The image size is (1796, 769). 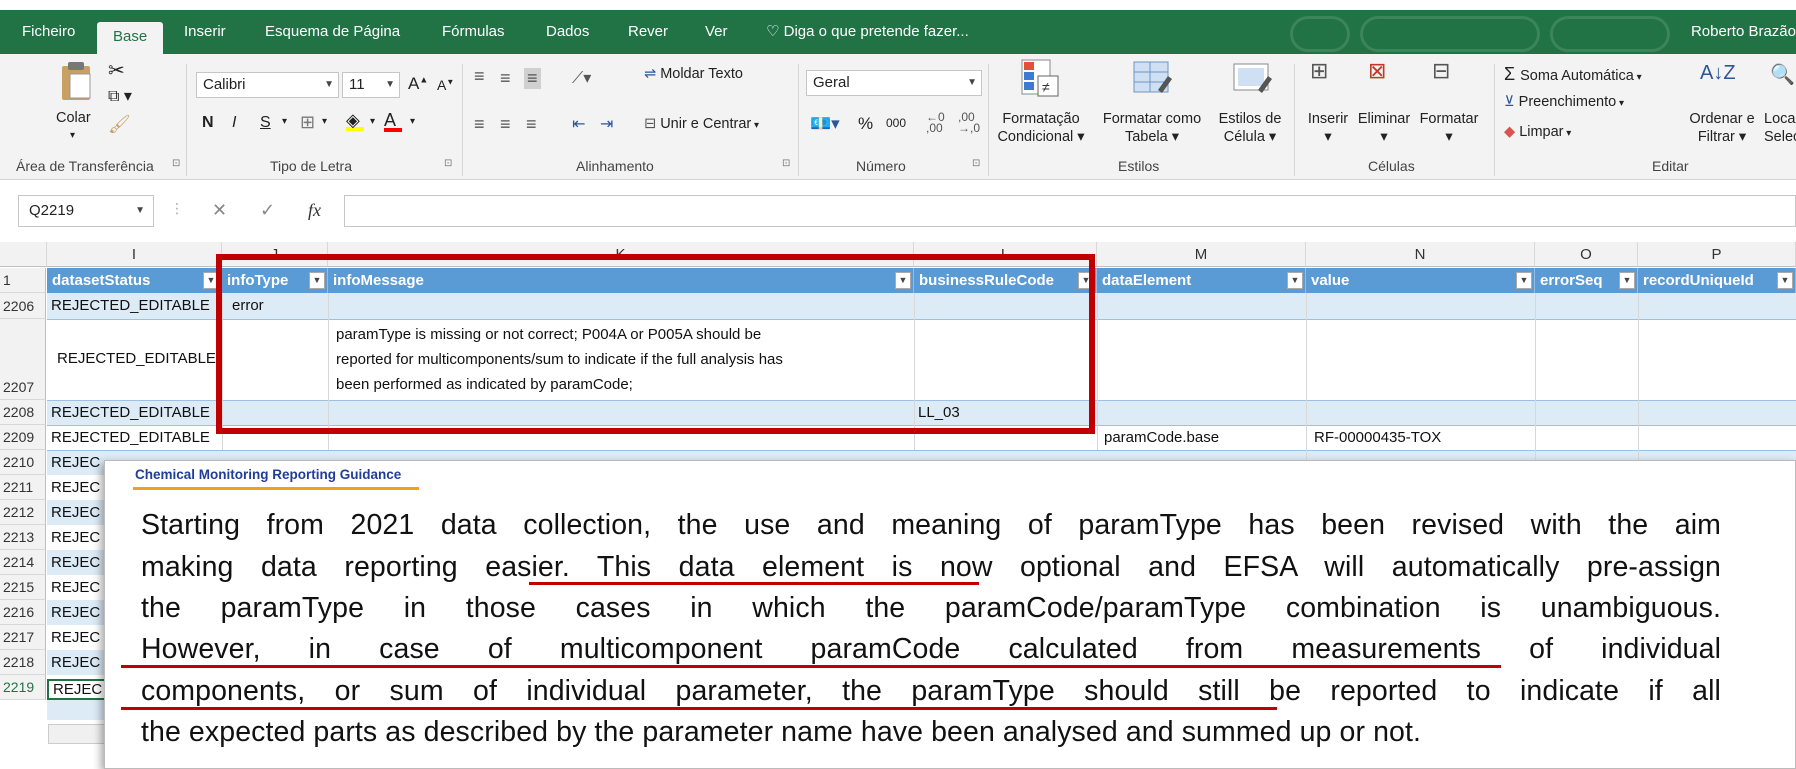 What do you see at coordinates (134, 280) in the screenshot?
I see `table-header-cell: datasetStatus ▼` at bounding box center [134, 280].